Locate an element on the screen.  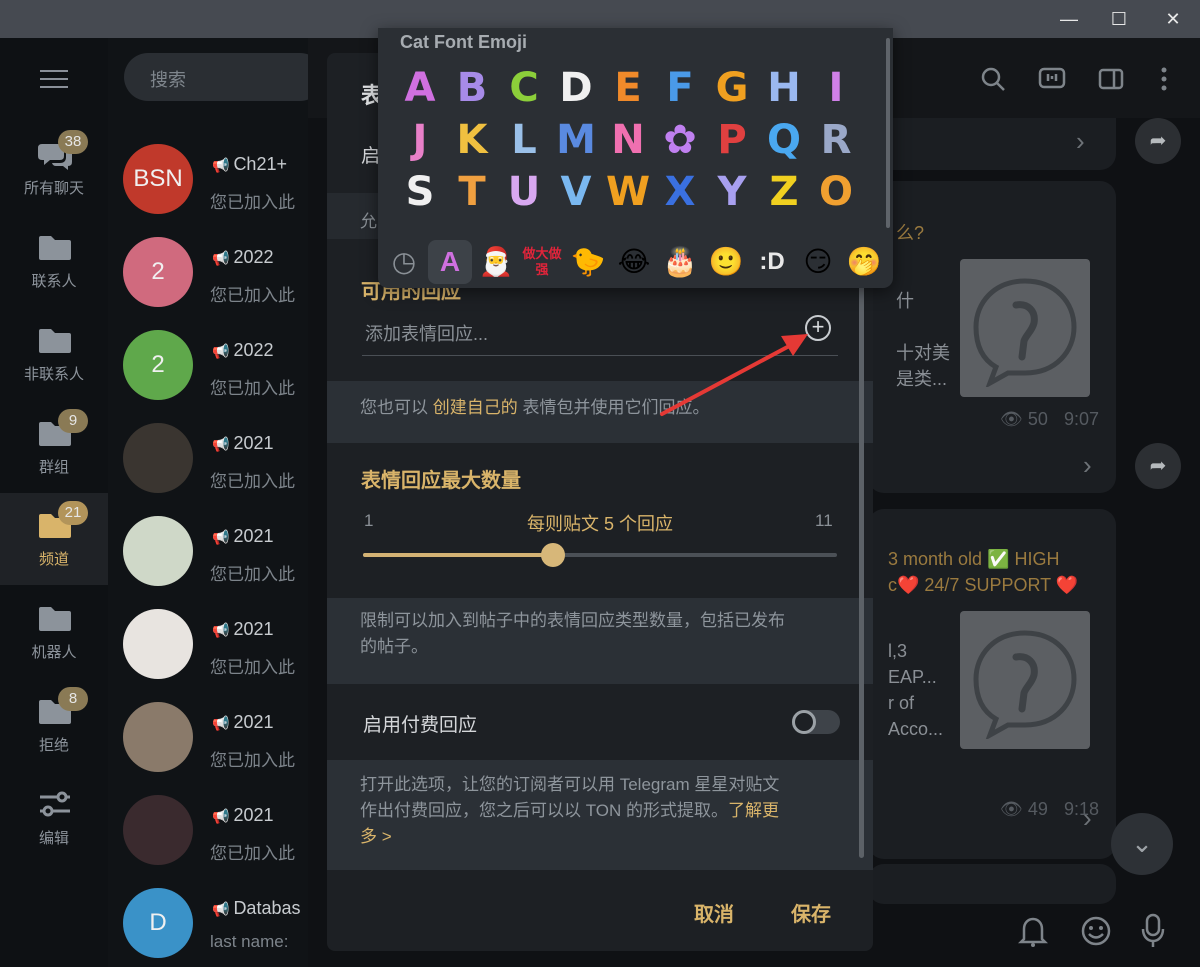
folder-tab: 拒绝 8 is located at coordinates (54, 725).